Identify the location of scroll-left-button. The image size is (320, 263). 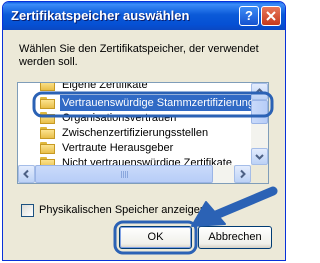
(26, 174).